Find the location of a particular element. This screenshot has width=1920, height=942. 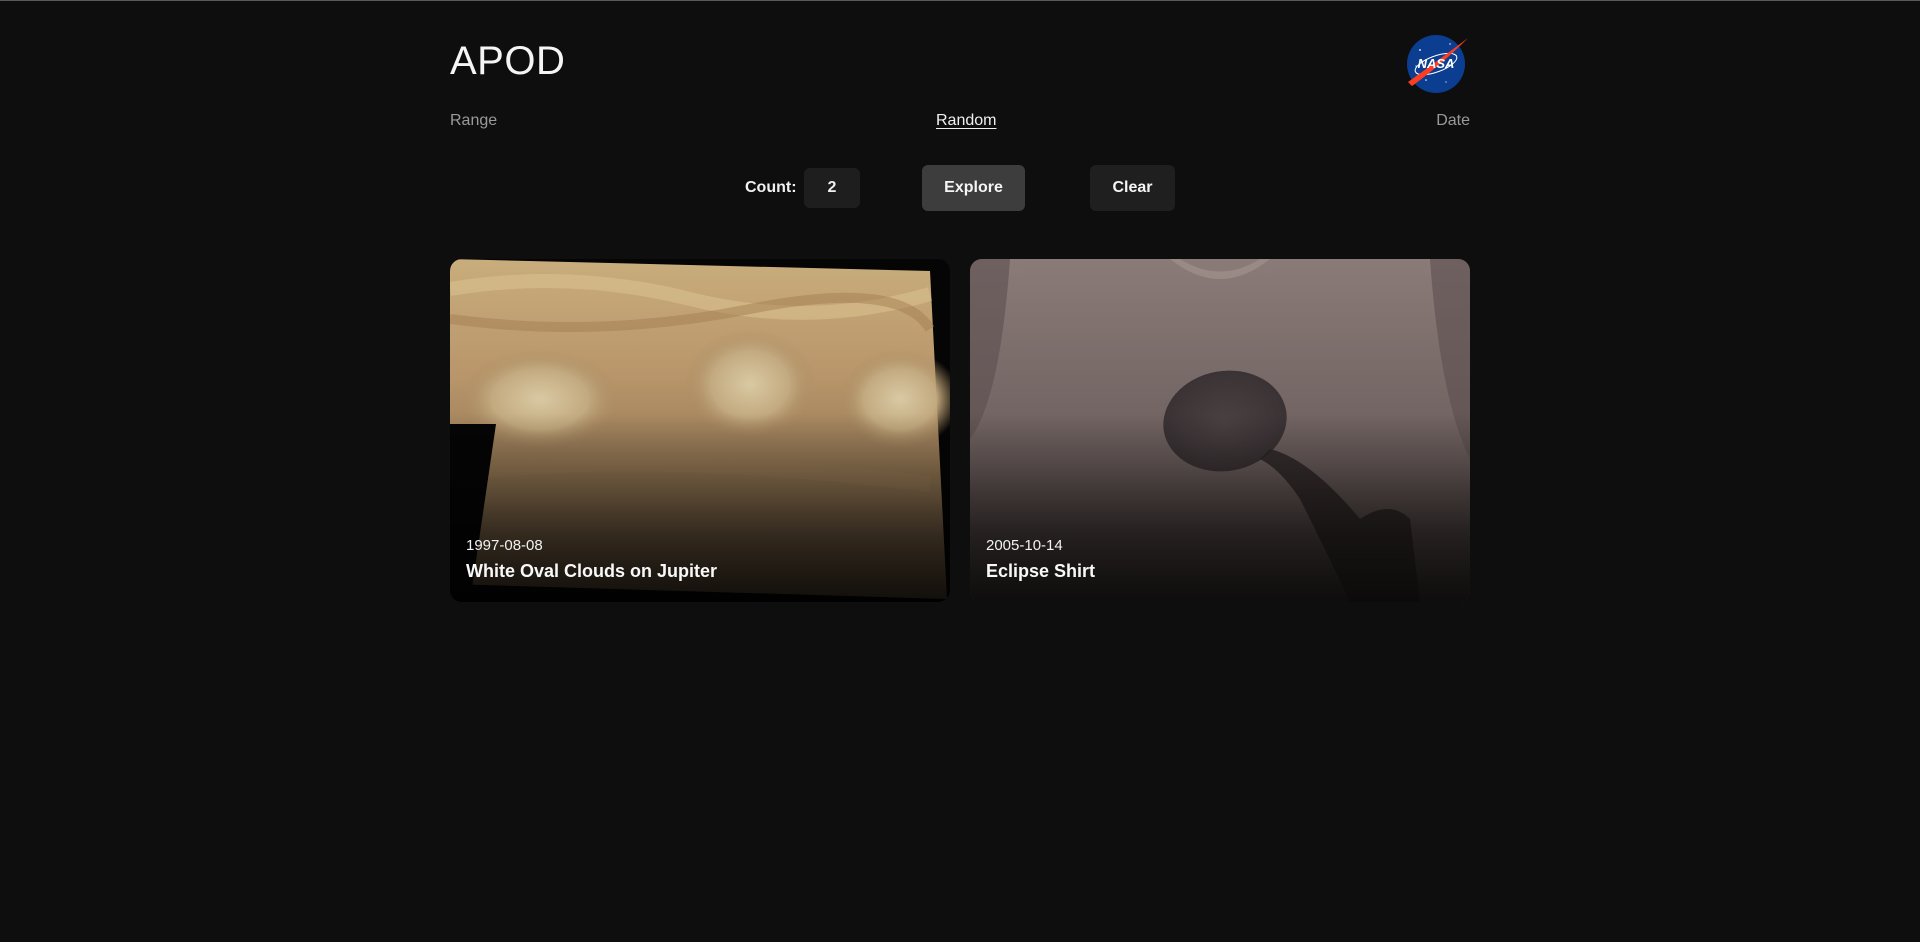

card-title: White Oval Clouds on Jupiter is located at coordinates (592, 571).